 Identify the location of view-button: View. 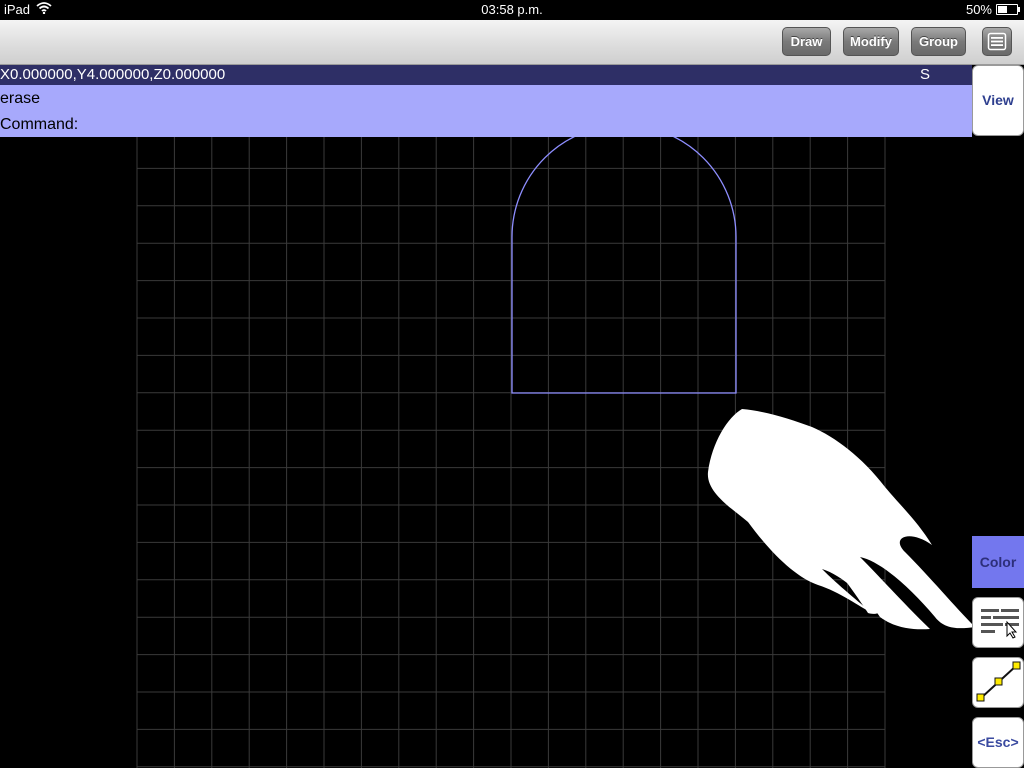
(998, 100).